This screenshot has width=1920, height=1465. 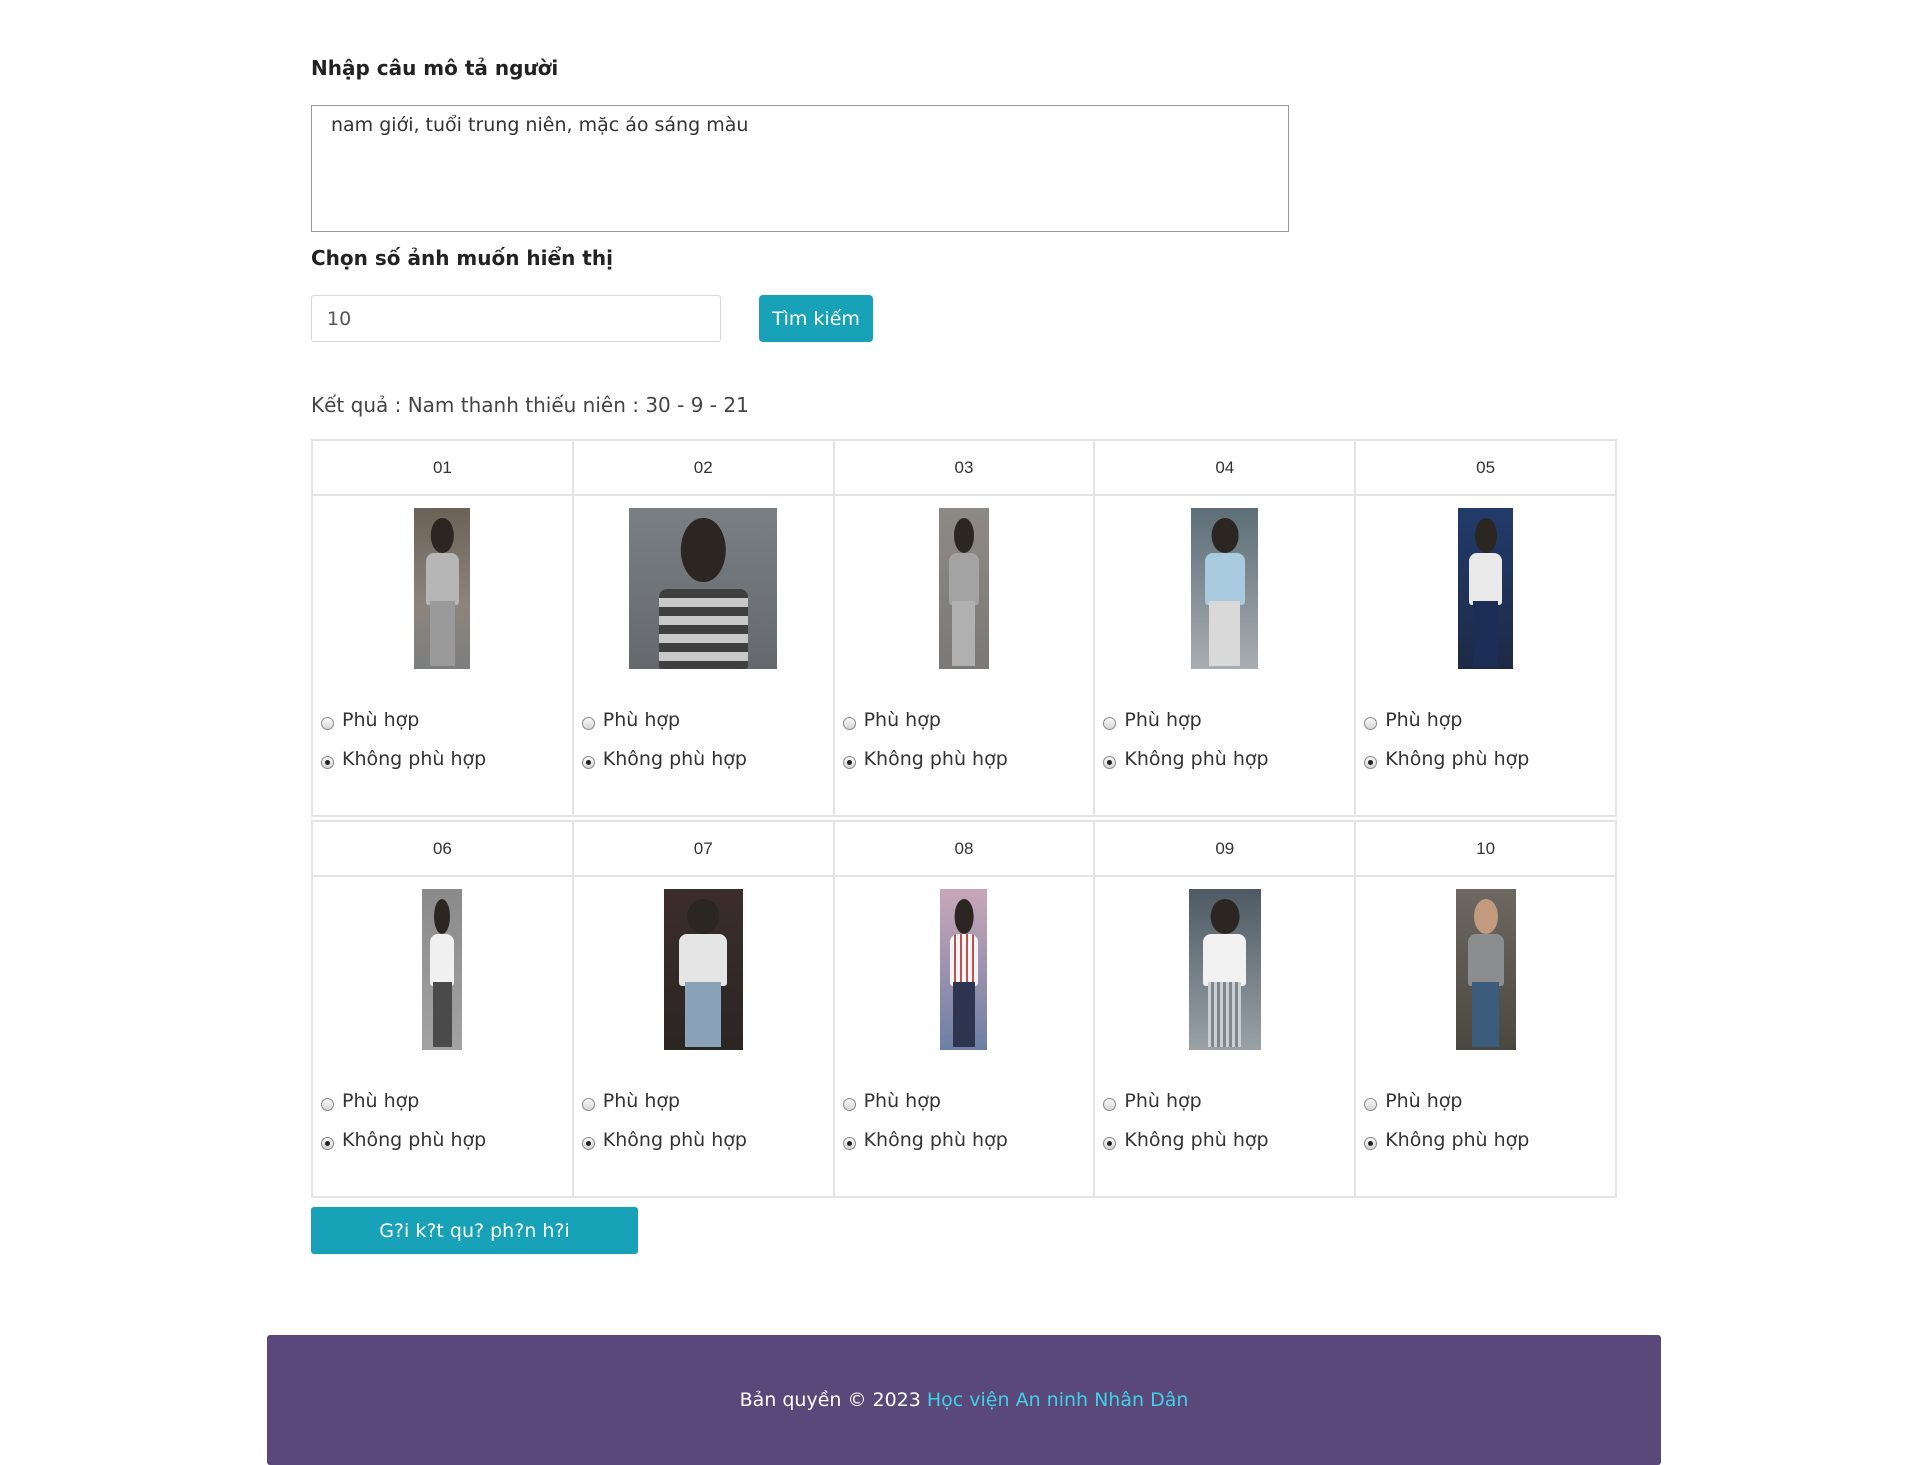 What do you see at coordinates (1485, 467) in the screenshot?
I see `image-header: 05` at bounding box center [1485, 467].